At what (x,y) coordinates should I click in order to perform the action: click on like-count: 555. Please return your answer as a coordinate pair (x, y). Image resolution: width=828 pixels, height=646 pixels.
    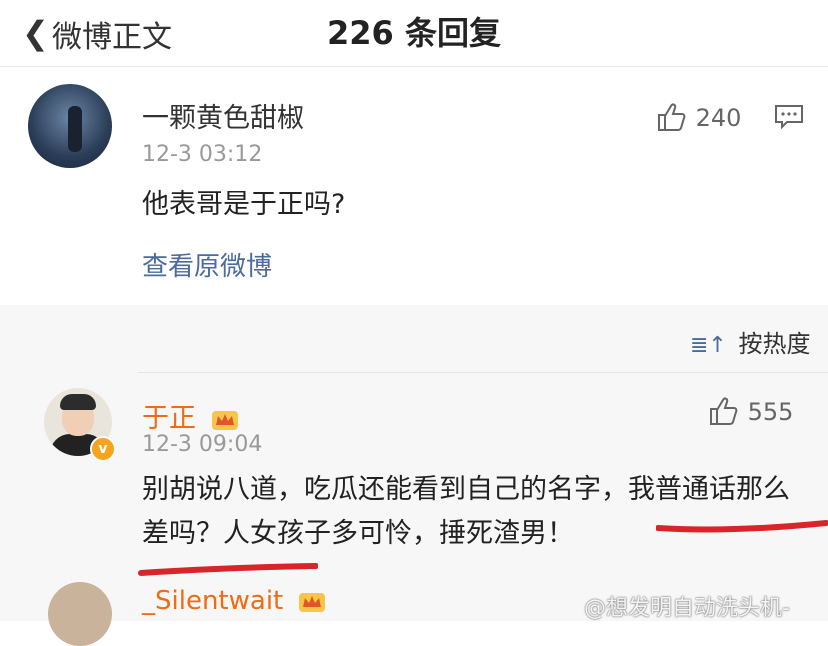
    Looking at the image, I should click on (770, 412).